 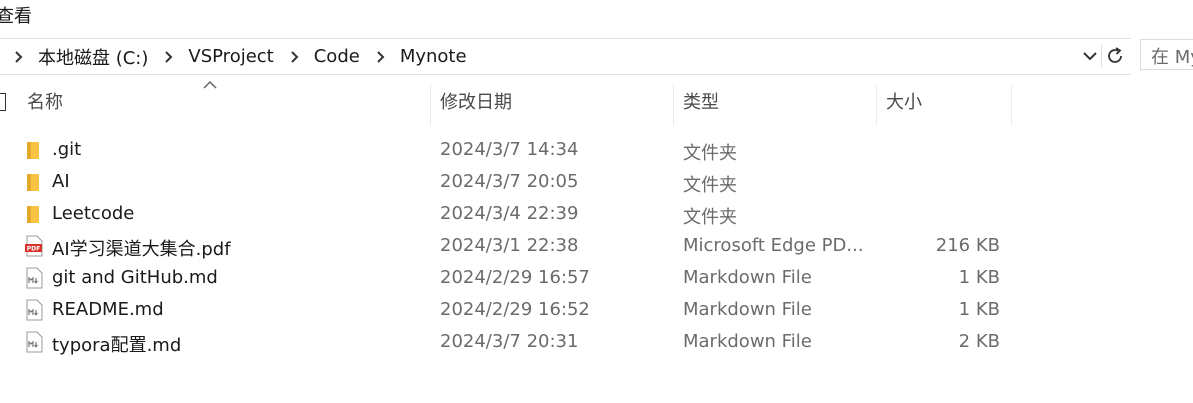 What do you see at coordinates (596, 150) in the screenshot?
I see `file-row: .git 2024/3/7 14:34 文件夹` at bounding box center [596, 150].